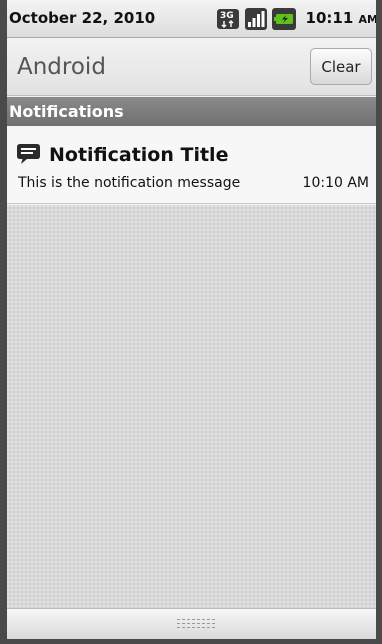  I want to click on battery-charging-icon, so click(284, 19).